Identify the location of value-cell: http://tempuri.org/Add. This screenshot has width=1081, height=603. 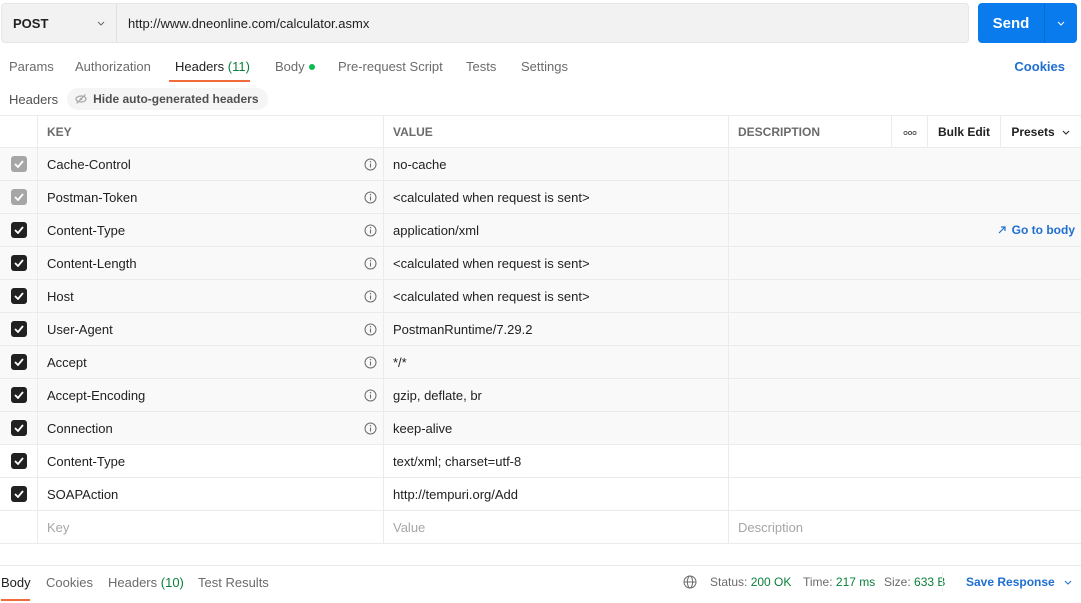
(556, 494).